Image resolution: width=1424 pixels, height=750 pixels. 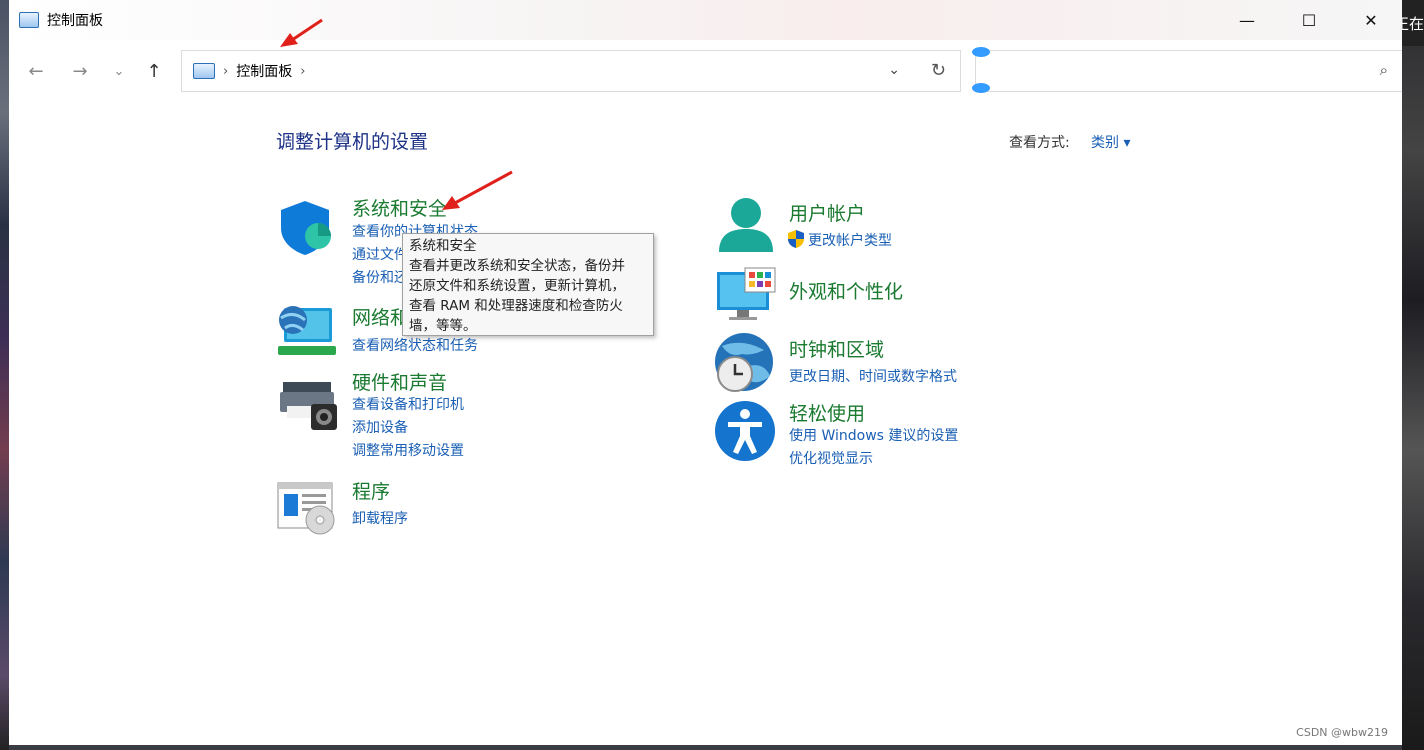 What do you see at coordinates (746, 227) in the screenshot?
I see `user-icon` at bounding box center [746, 227].